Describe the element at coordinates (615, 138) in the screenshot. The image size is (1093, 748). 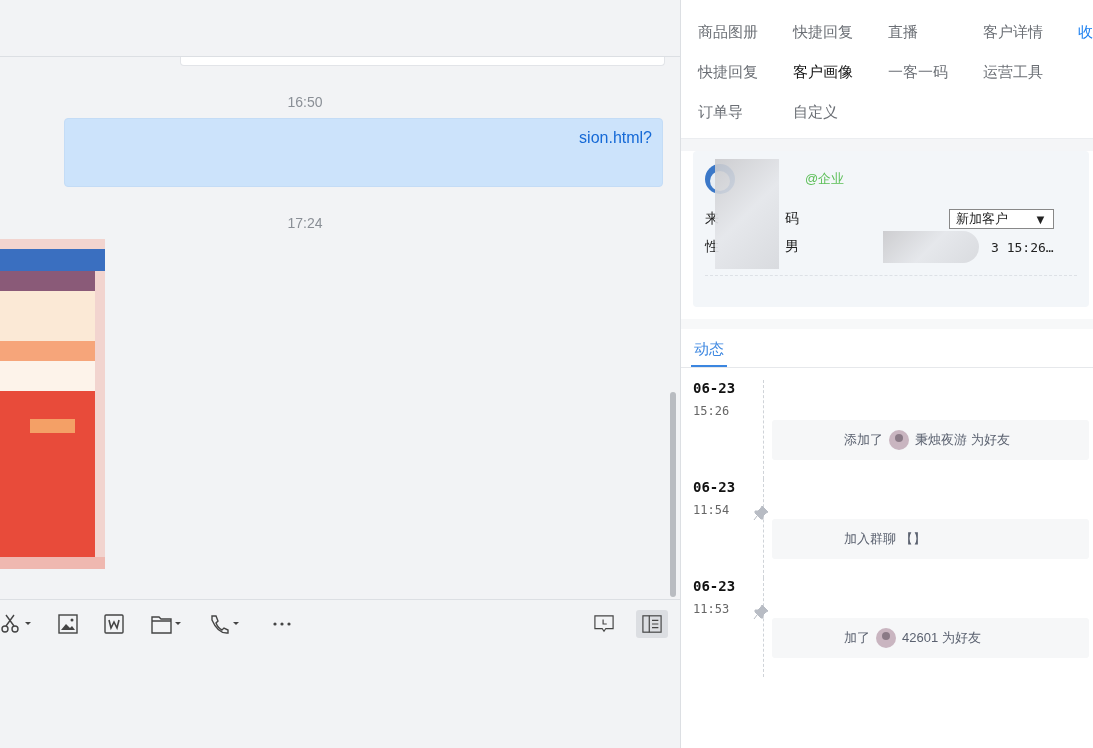
I see `message-link: sion.html?` at that location.